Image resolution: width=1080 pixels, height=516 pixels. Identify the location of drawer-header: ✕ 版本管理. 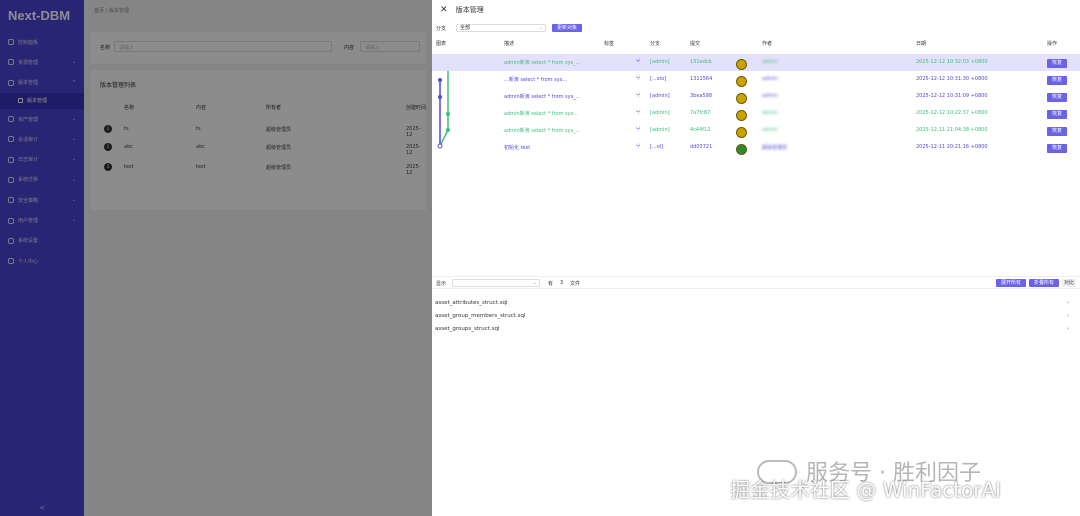
(462, 10).